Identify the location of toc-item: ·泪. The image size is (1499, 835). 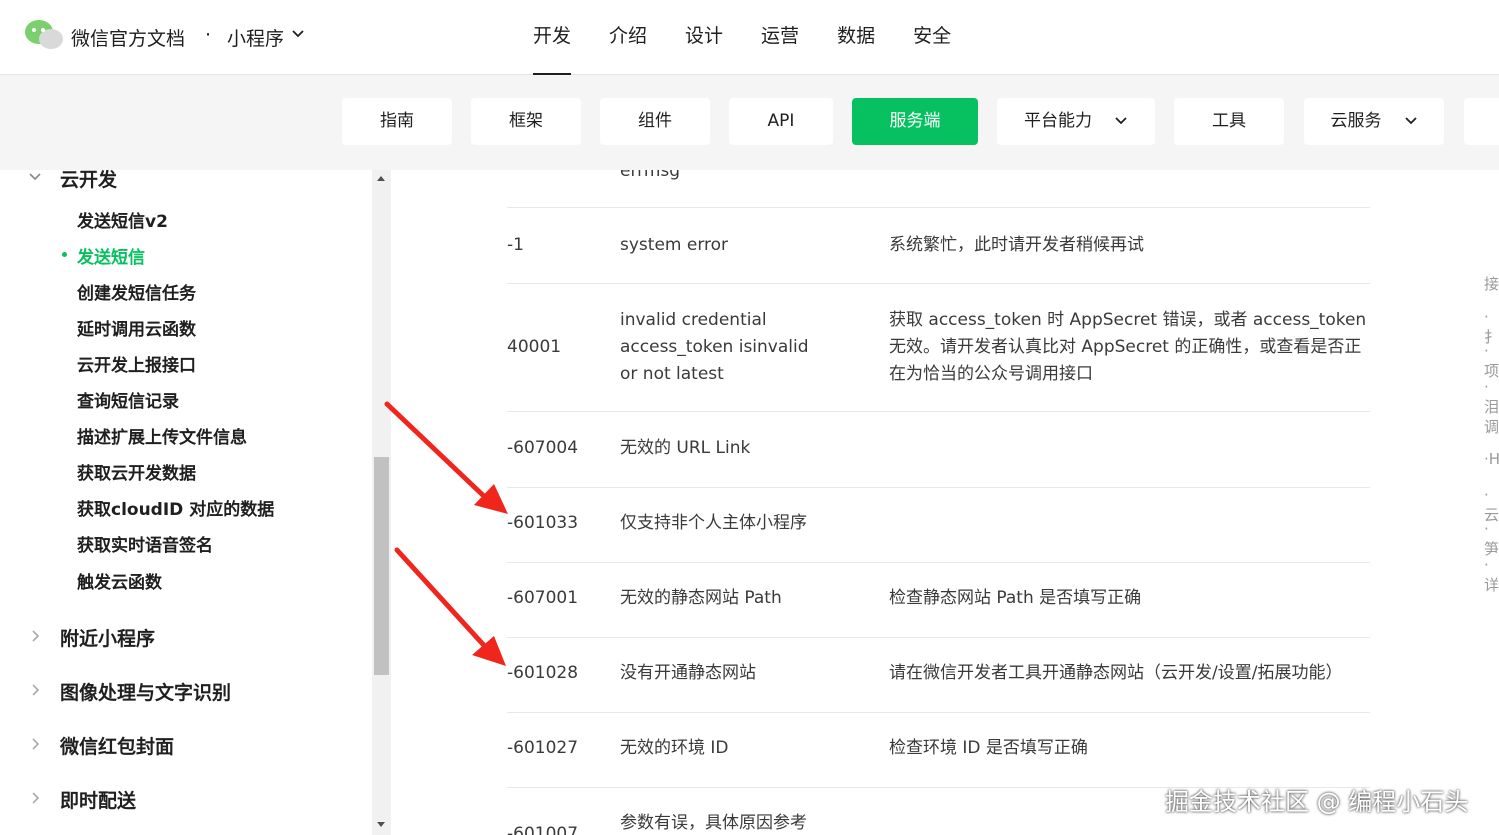
(1491, 397).